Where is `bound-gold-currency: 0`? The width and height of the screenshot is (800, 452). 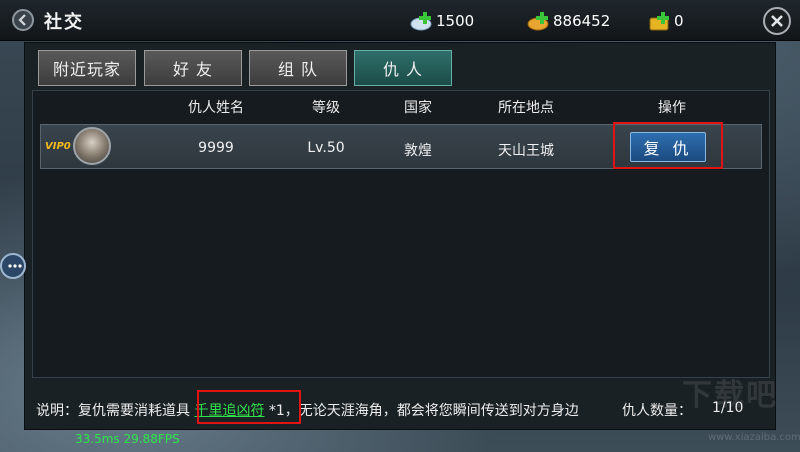
bound-gold-currency: 0 is located at coordinates (666, 21).